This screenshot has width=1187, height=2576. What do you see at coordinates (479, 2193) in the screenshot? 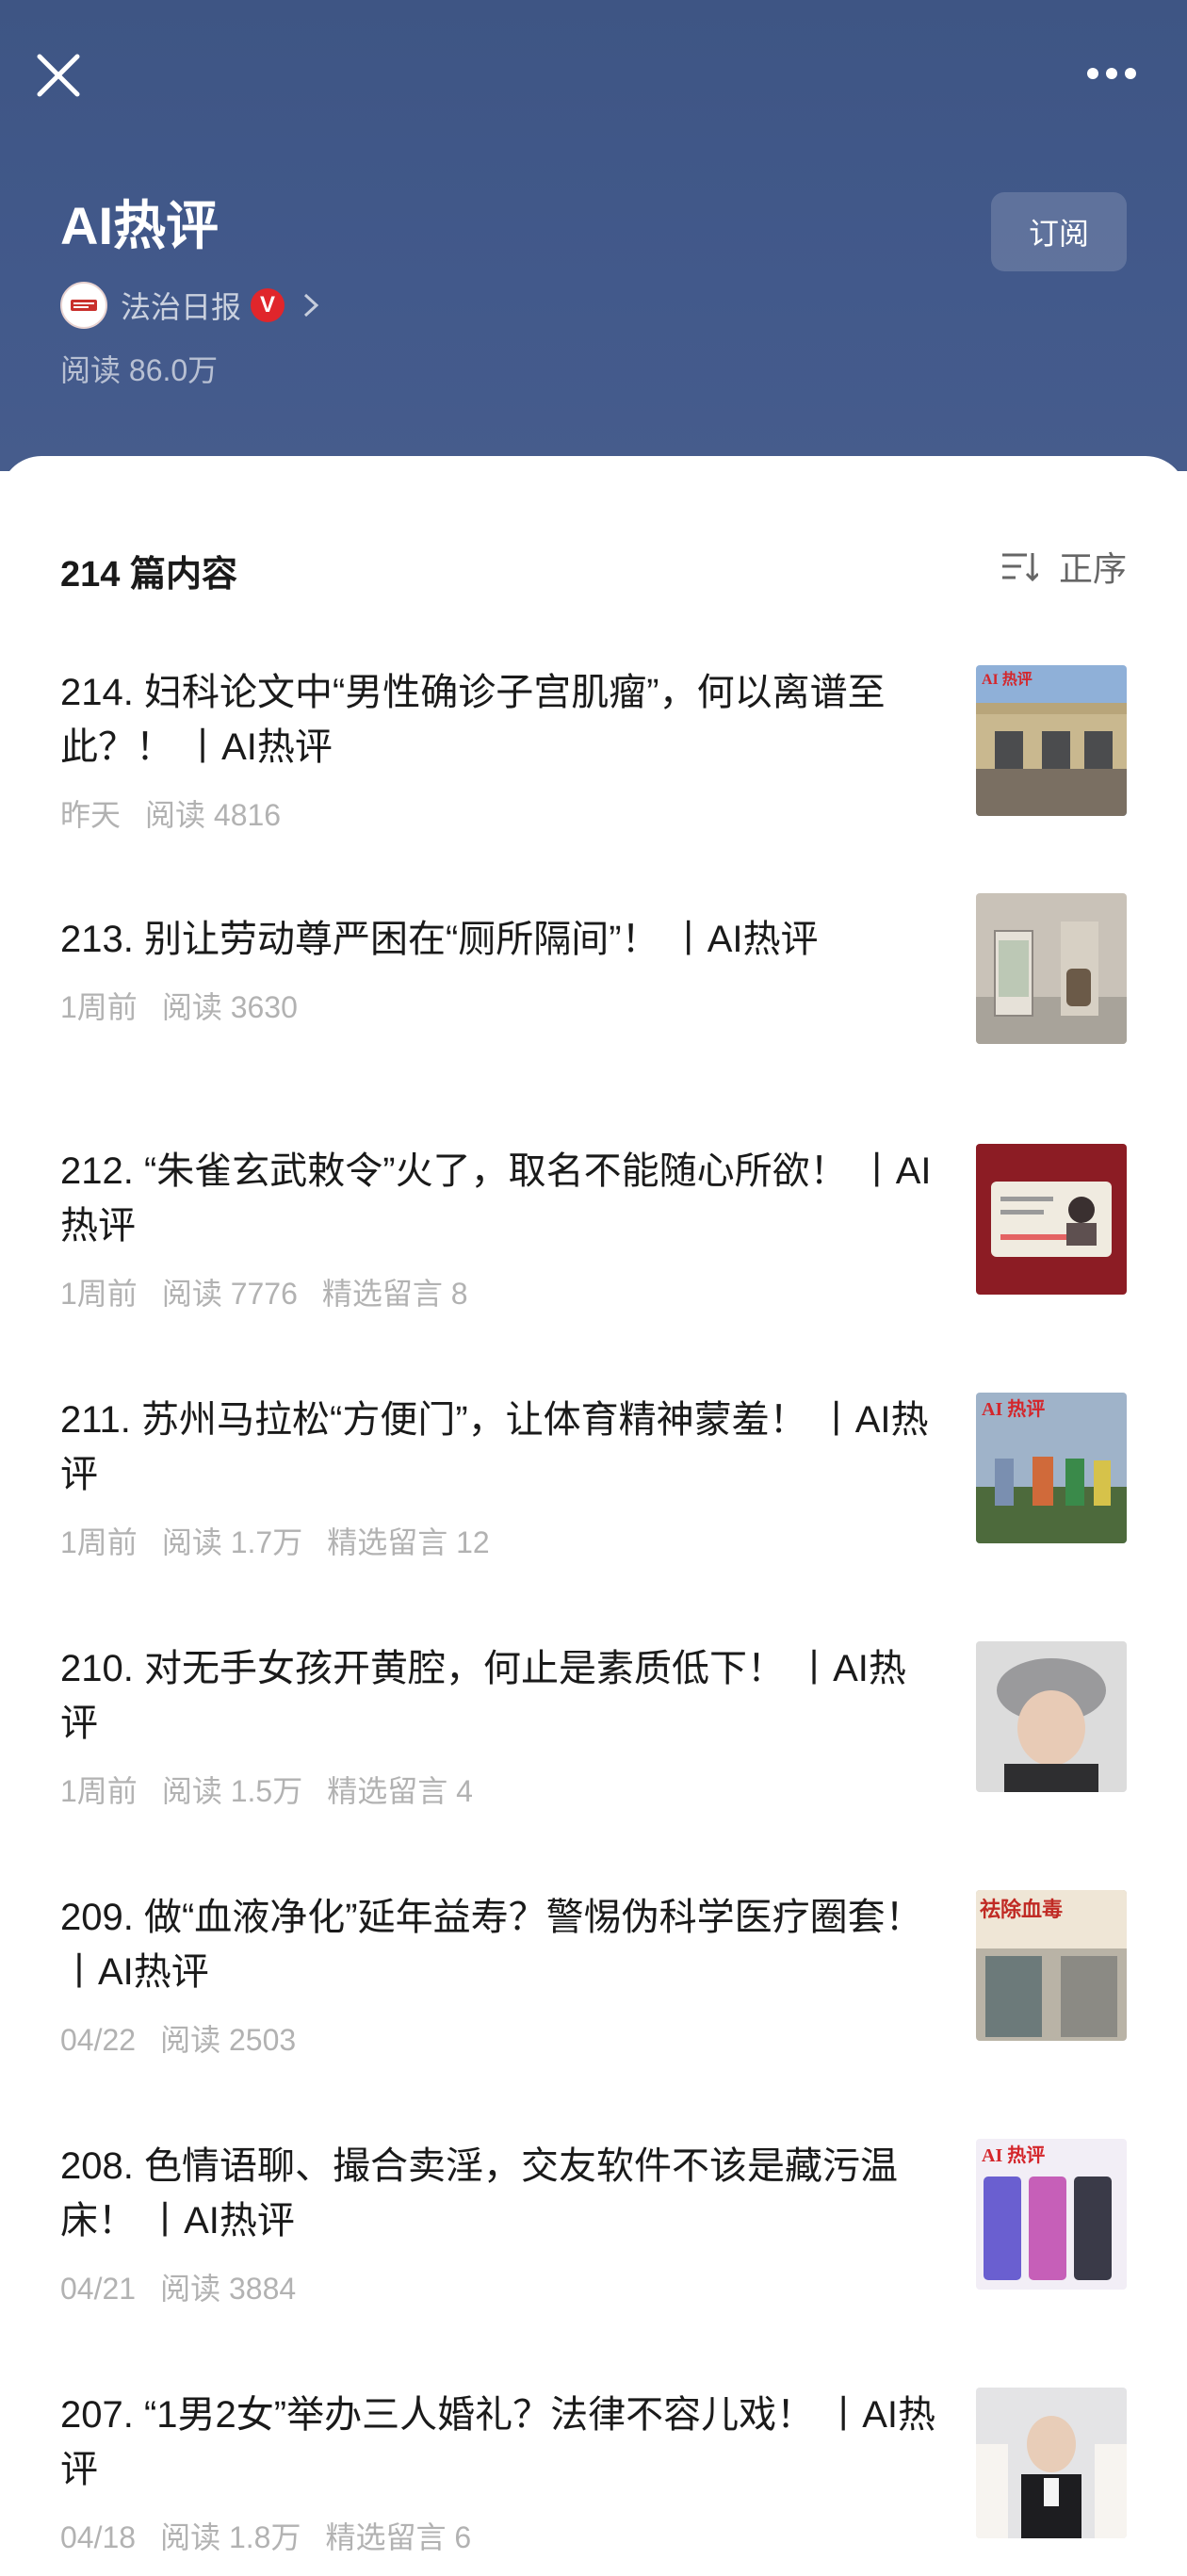
I see `article-title: 208. 色情语聊、撮合卖淫，交友软件不该是藏污温床！ 丨AI热评` at bounding box center [479, 2193].